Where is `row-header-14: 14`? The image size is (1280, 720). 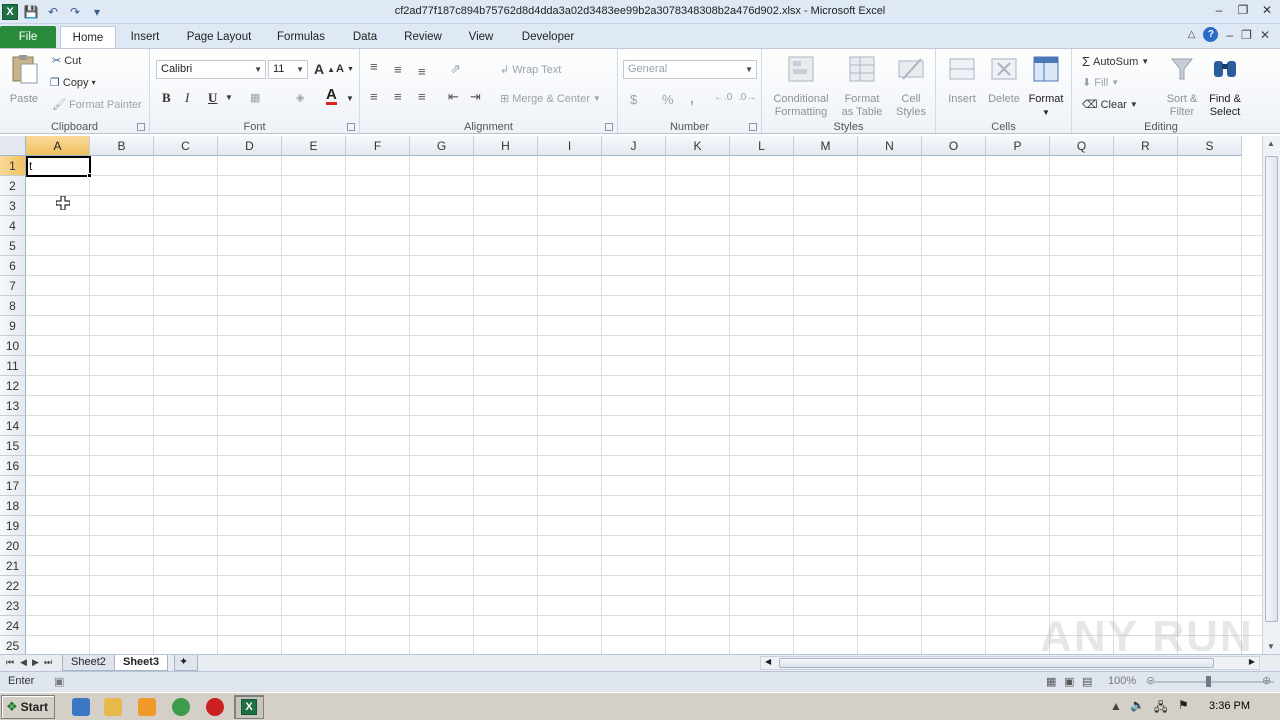
row-header-14: 14 is located at coordinates (13, 426).